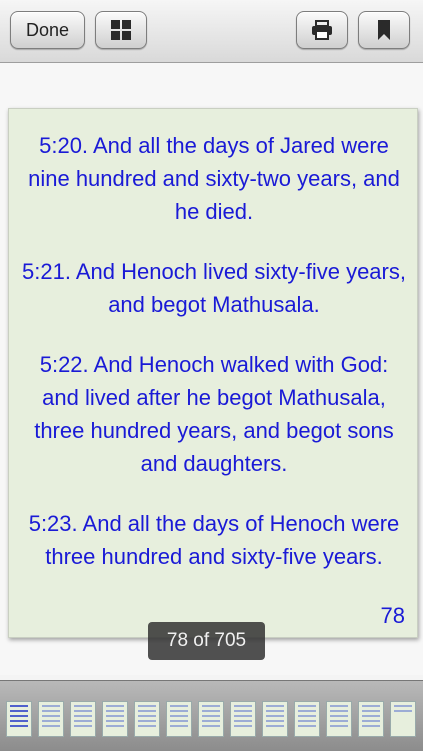  I want to click on print-button, so click(322, 30).